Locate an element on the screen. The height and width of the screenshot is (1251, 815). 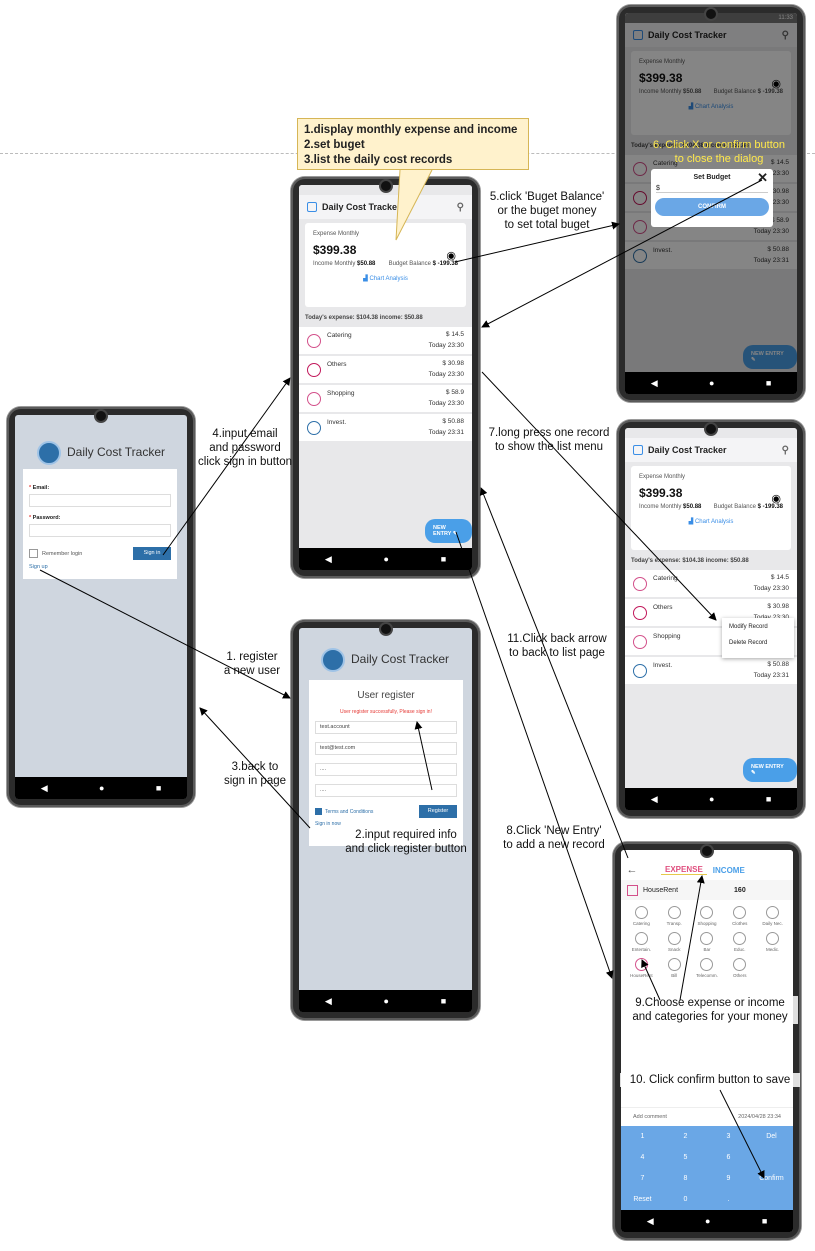
signin-button: Sign in is located at coordinates (152, 553).